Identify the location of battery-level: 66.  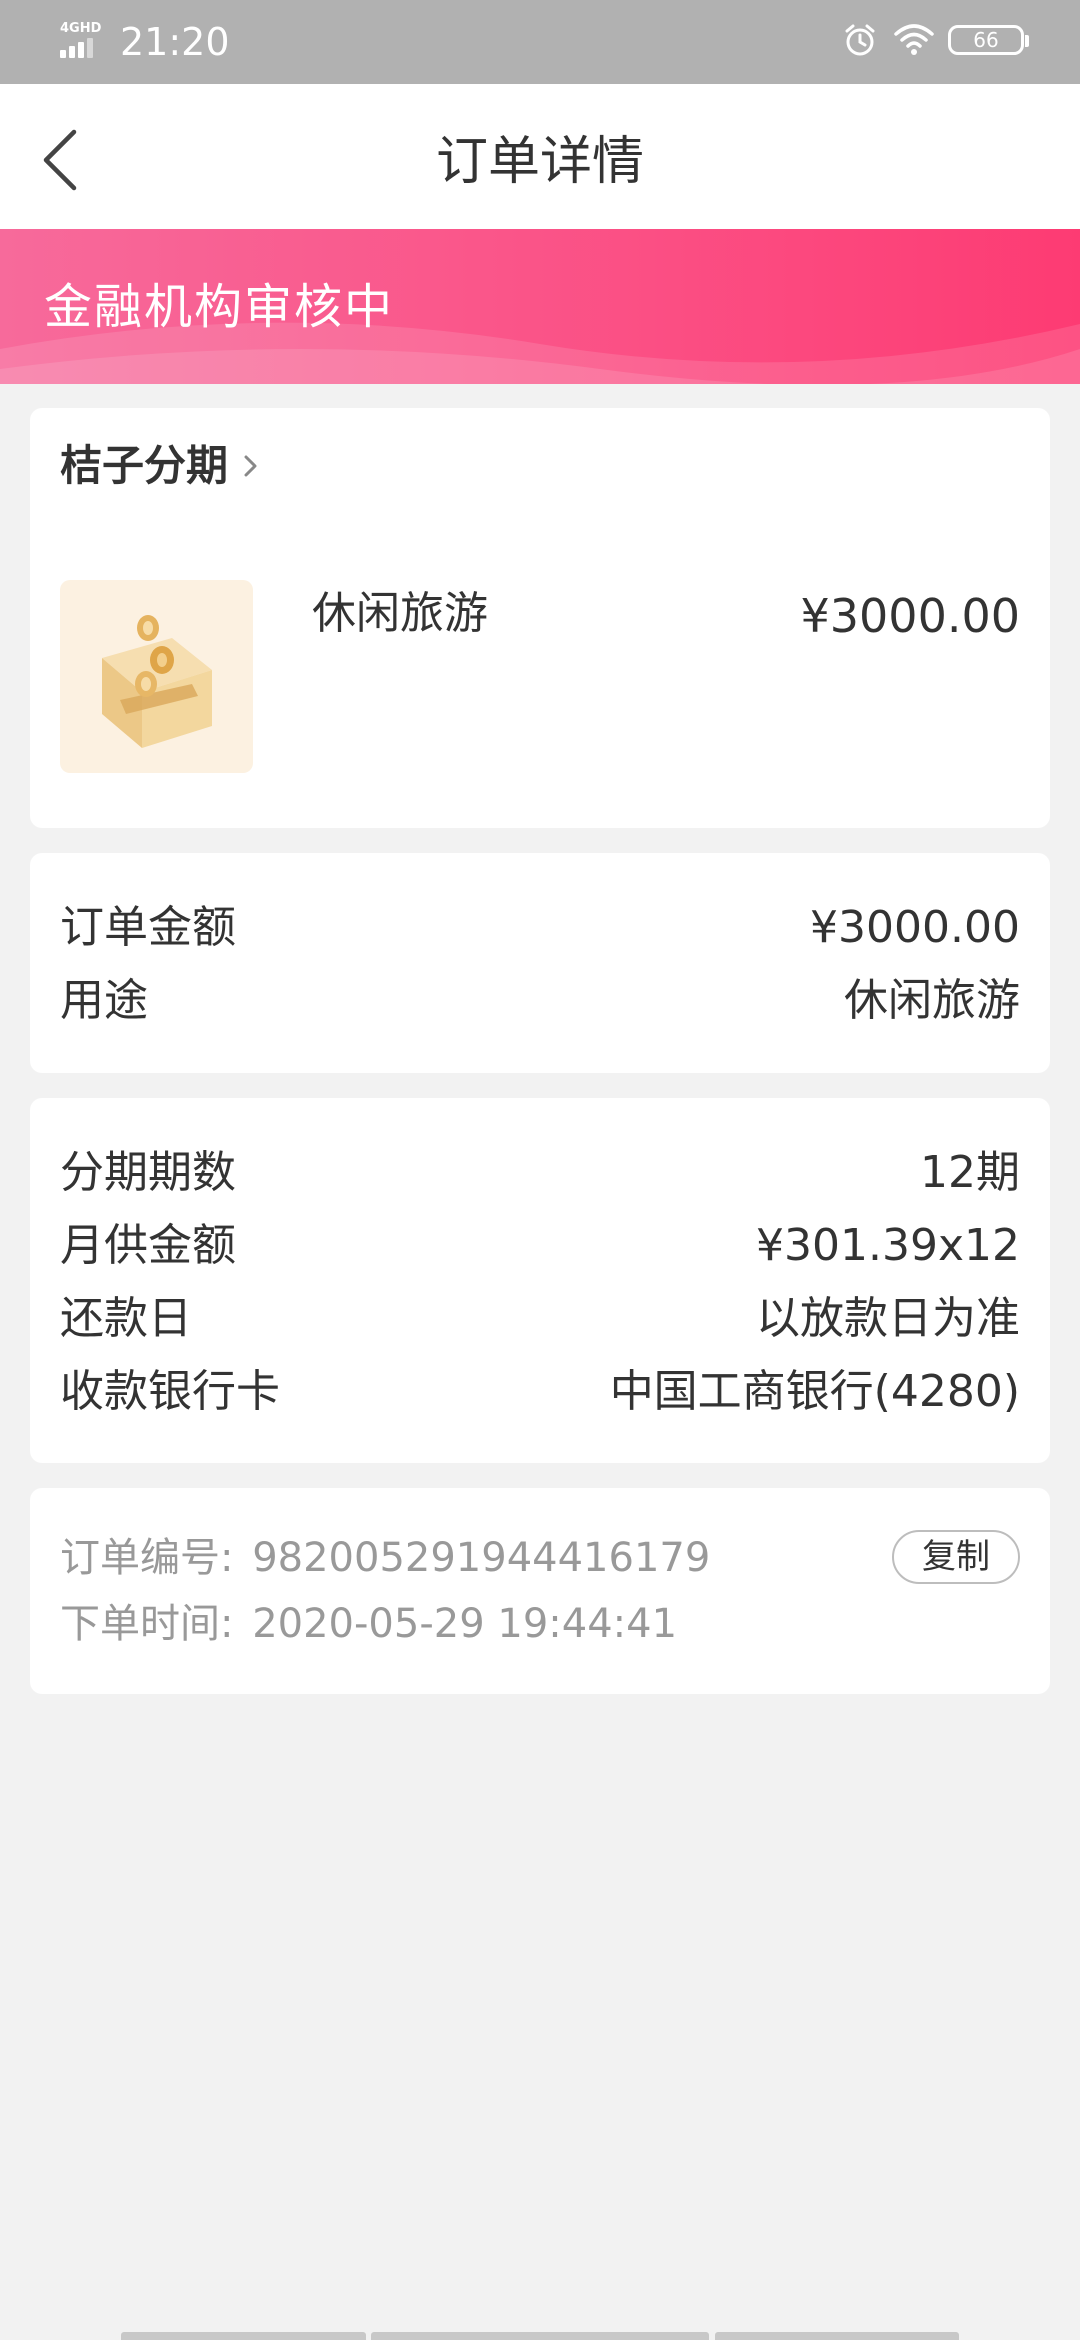
(986, 40).